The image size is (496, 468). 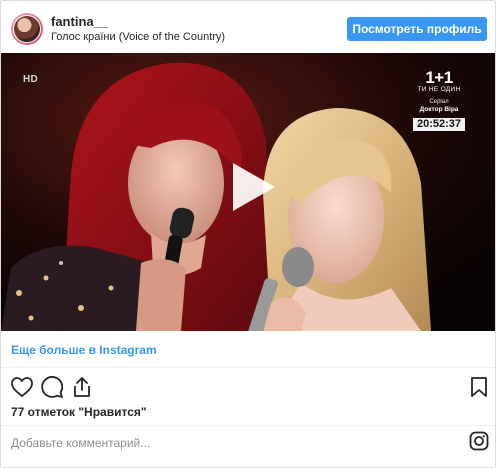 What do you see at coordinates (439, 77) in the screenshot?
I see `channel-name: 1+1` at bounding box center [439, 77].